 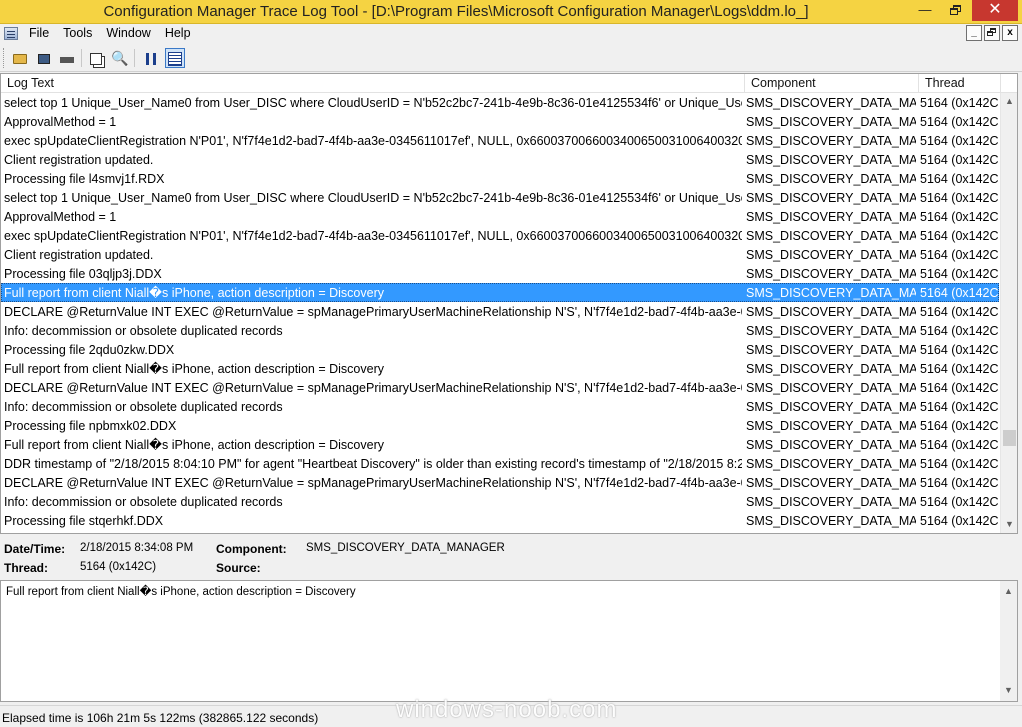 What do you see at coordinates (20, 58) in the screenshot?
I see `open-button` at bounding box center [20, 58].